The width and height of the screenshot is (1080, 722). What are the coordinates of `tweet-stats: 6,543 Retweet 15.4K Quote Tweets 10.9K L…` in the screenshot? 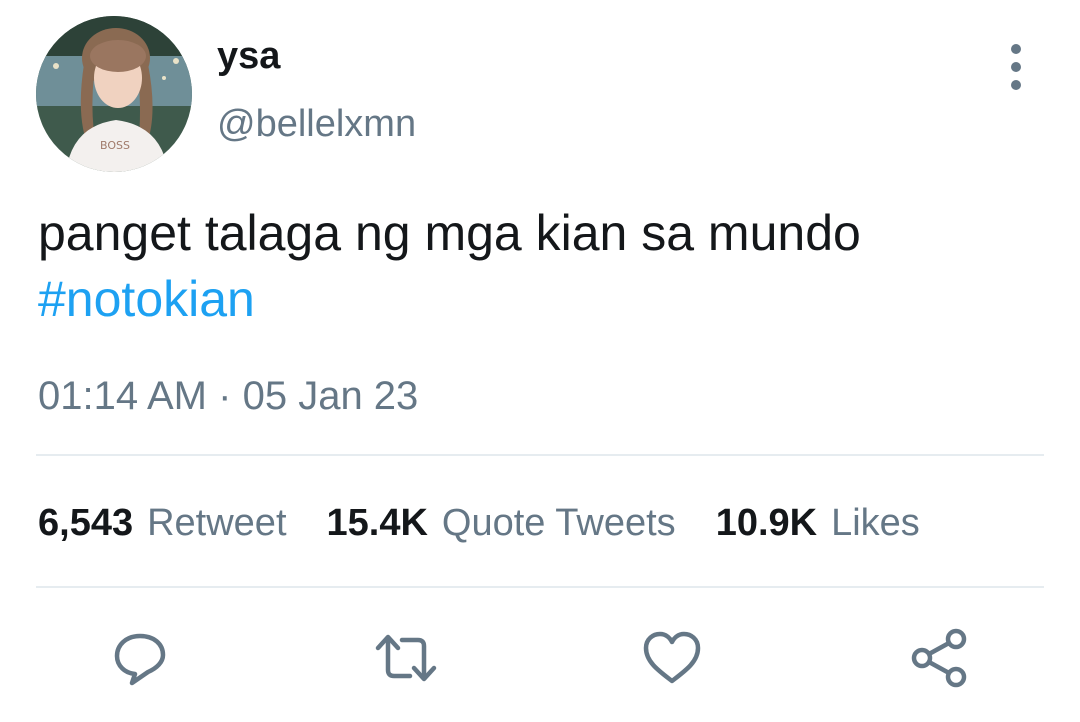 It's located at (479, 523).